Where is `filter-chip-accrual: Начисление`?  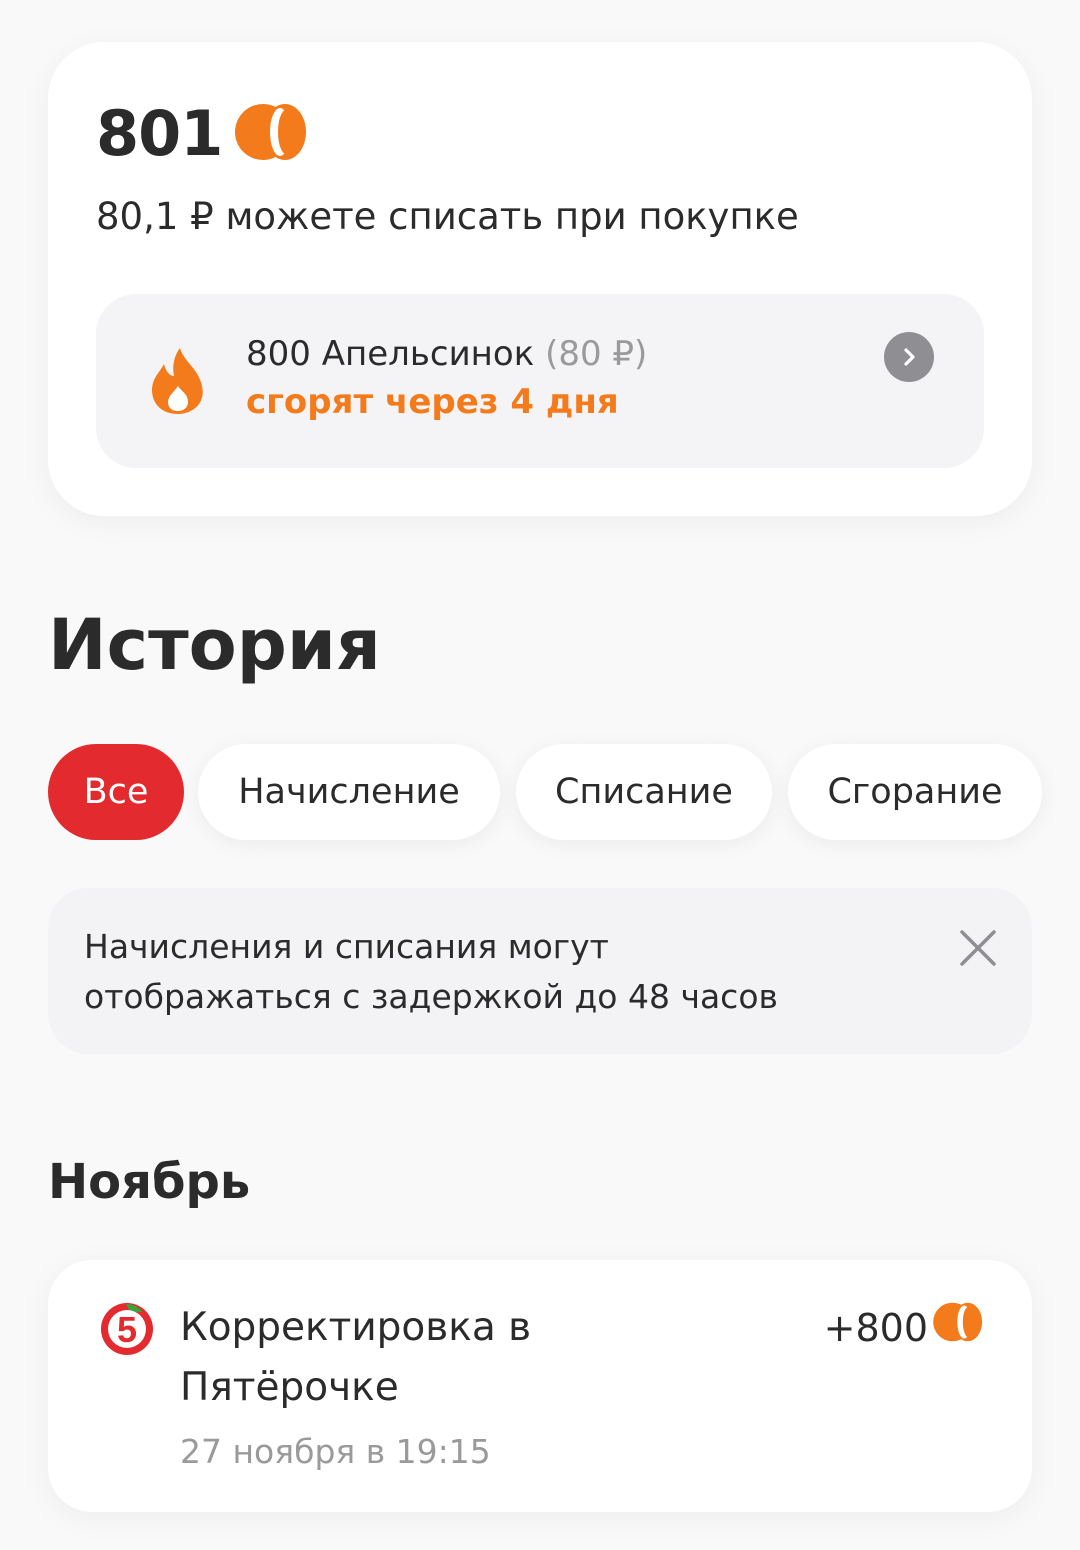 filter-chip-accrual: Начисление is located at coordinates (349, 792).